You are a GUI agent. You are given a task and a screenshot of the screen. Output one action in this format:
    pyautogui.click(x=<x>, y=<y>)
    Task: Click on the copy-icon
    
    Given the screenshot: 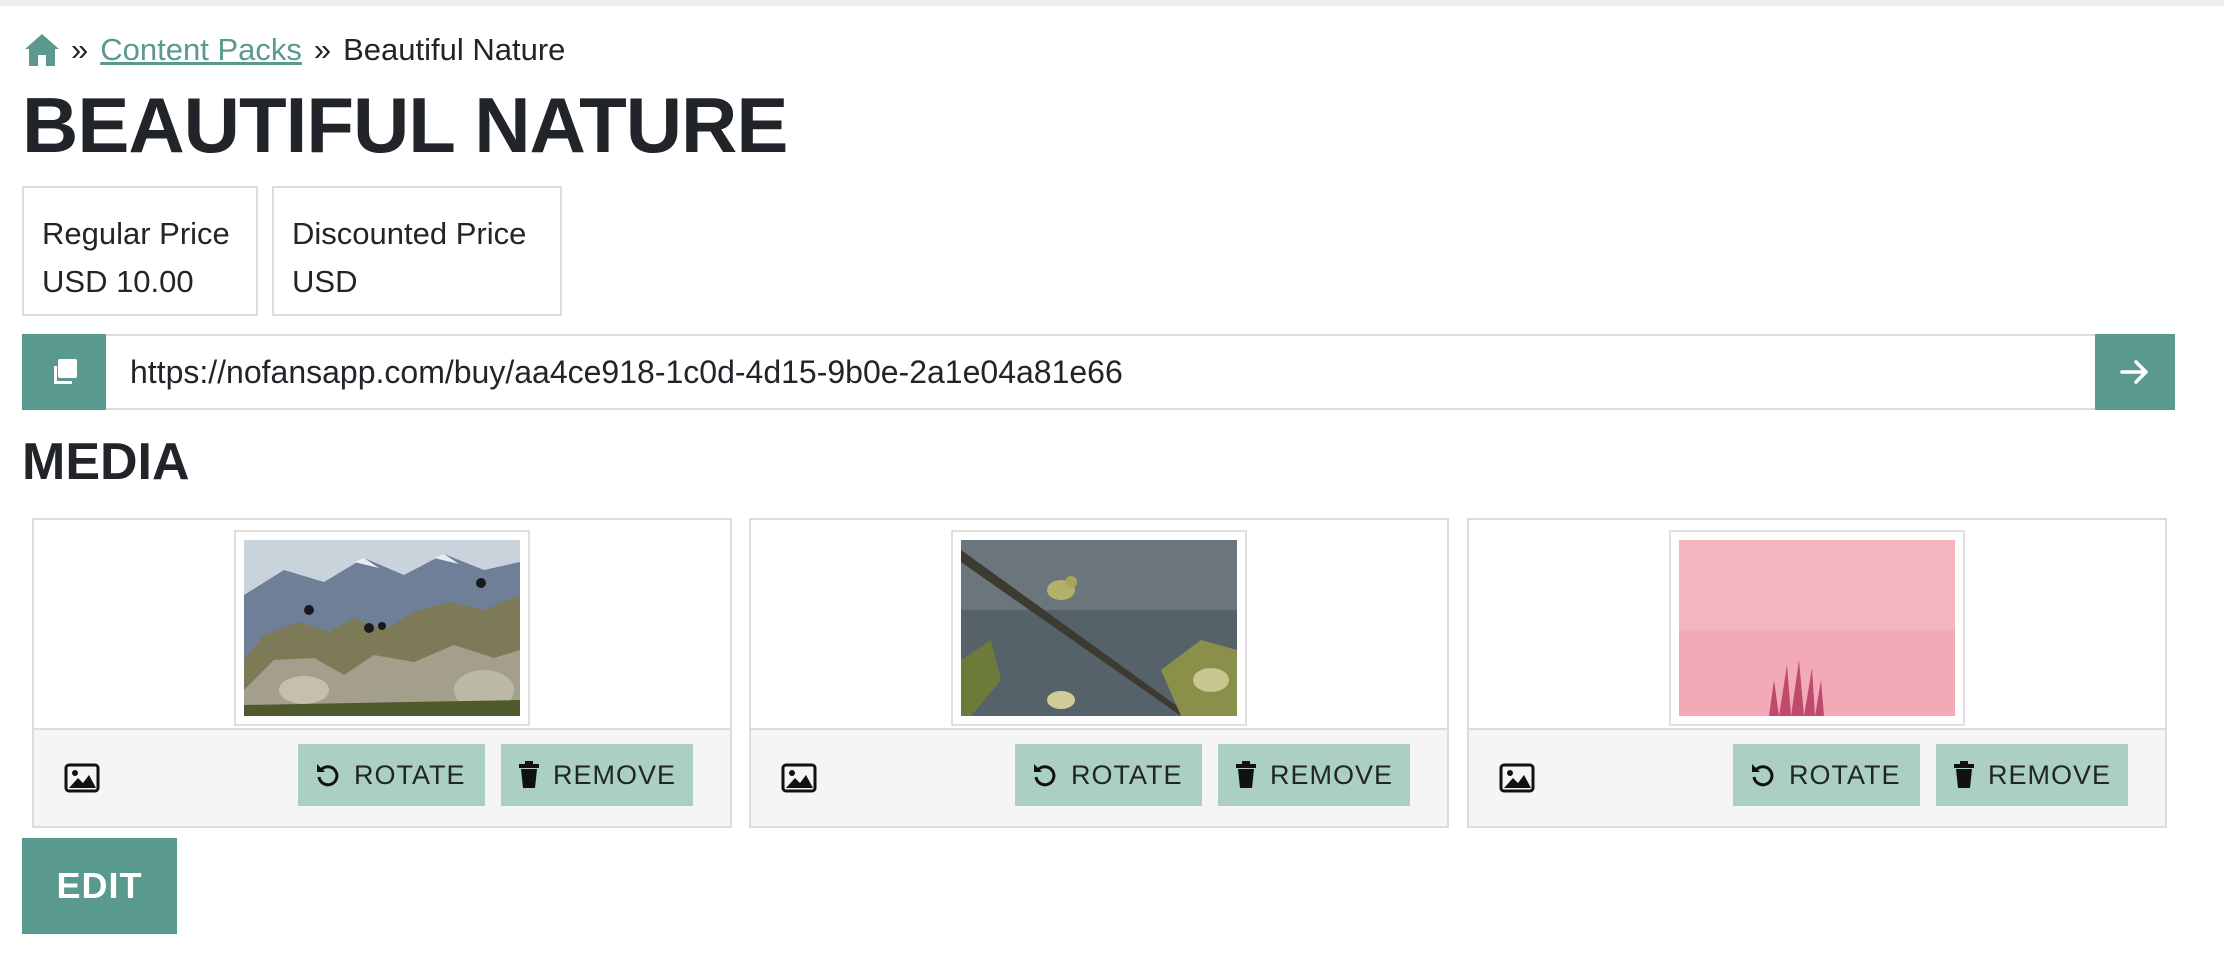 What is the action you would take?
    pyautogui.click(x=65, y=371)
    